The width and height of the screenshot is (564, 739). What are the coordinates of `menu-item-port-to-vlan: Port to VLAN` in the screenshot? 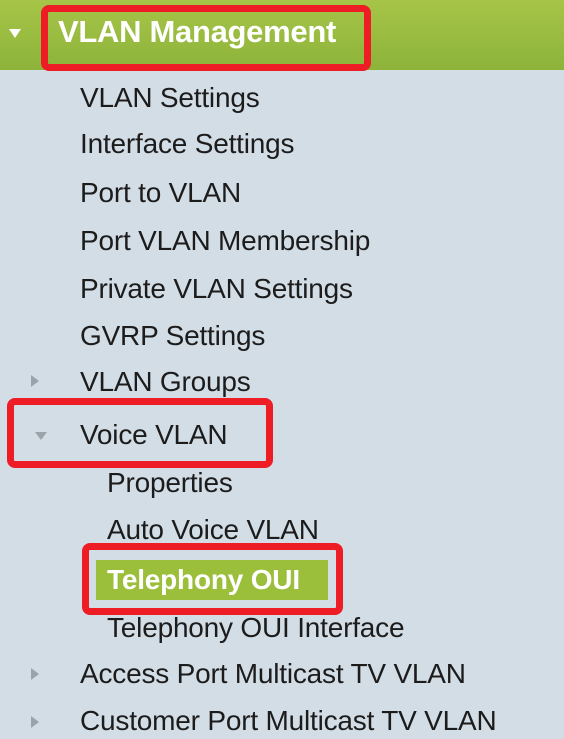 It's located at (160, 193).